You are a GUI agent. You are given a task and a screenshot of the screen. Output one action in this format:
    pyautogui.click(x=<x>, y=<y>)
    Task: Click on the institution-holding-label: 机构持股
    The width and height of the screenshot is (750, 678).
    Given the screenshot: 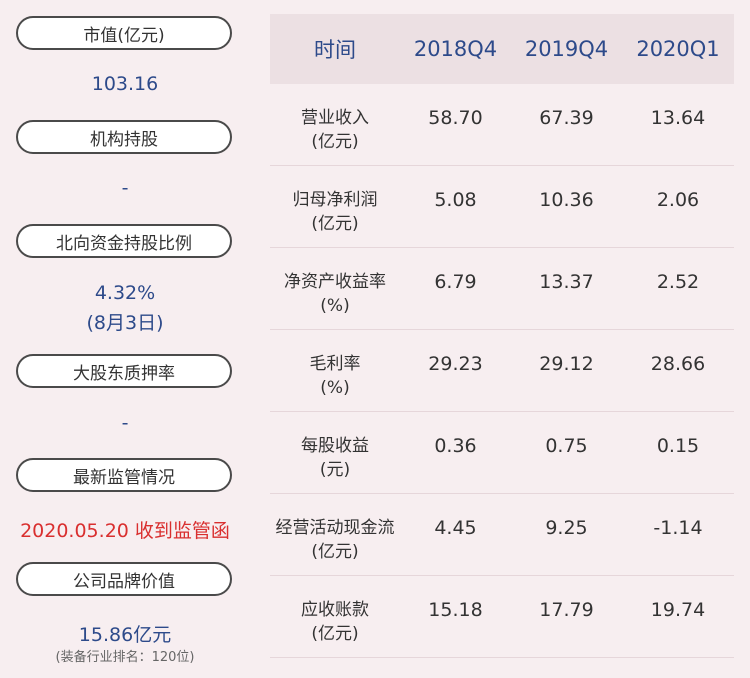 What is the action you would take?
    pyautogui.click(x=124, y=137)
    